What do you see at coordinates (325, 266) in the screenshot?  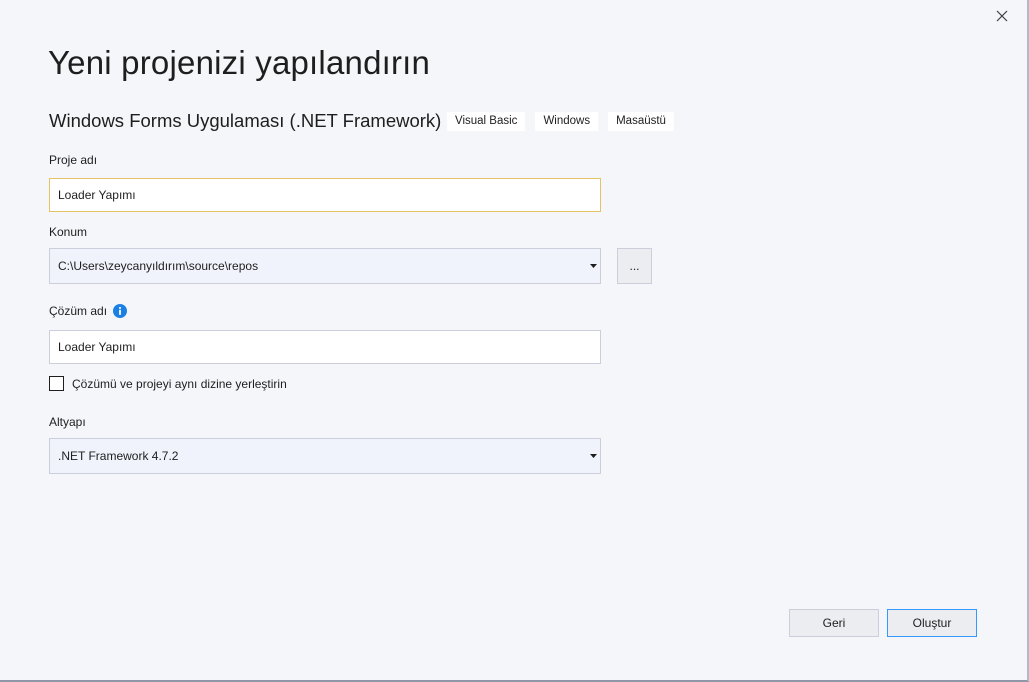 I see `location-combobox: C:\Users\zeycanyıldırım\source\repos` at bounding box center [325, 266].